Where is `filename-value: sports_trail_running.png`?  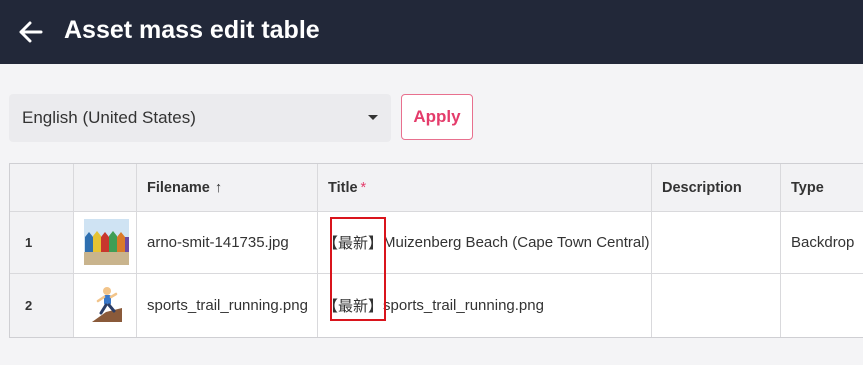
filename-value: sports_trail_running.png is located at coordinates (227, 305).